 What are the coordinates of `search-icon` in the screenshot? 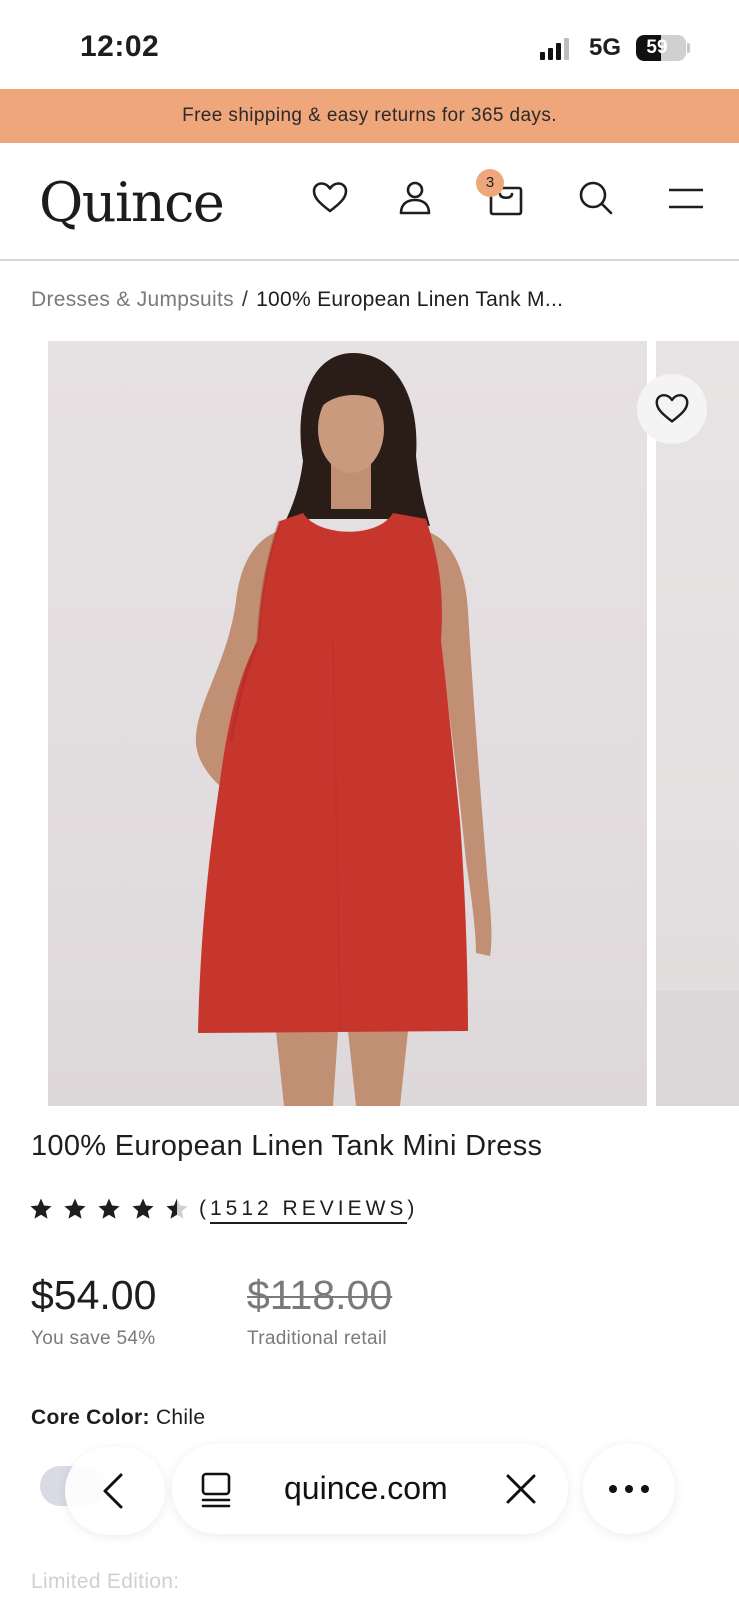 It's located at (596, 198).